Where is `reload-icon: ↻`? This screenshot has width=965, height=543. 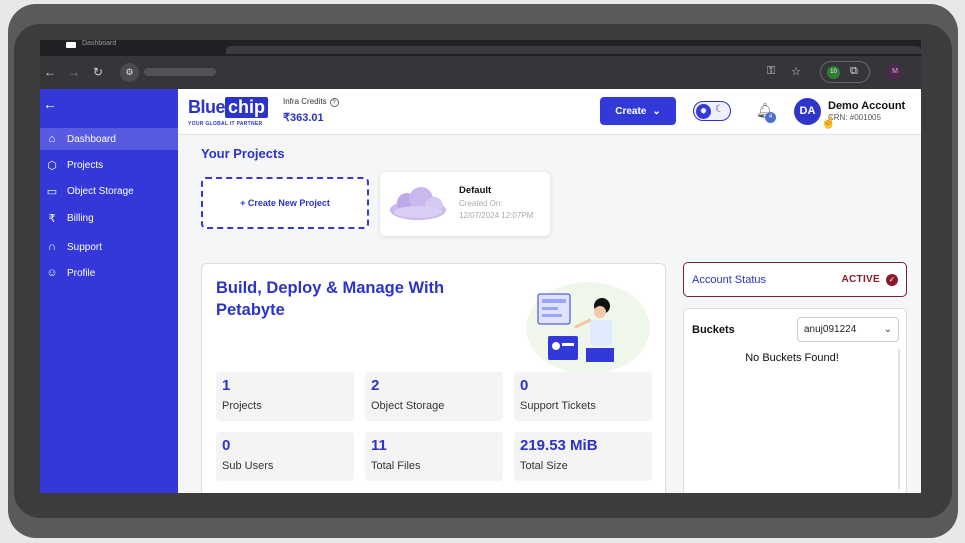
reload-icon: ↻ is located at coordinates (98, 72).